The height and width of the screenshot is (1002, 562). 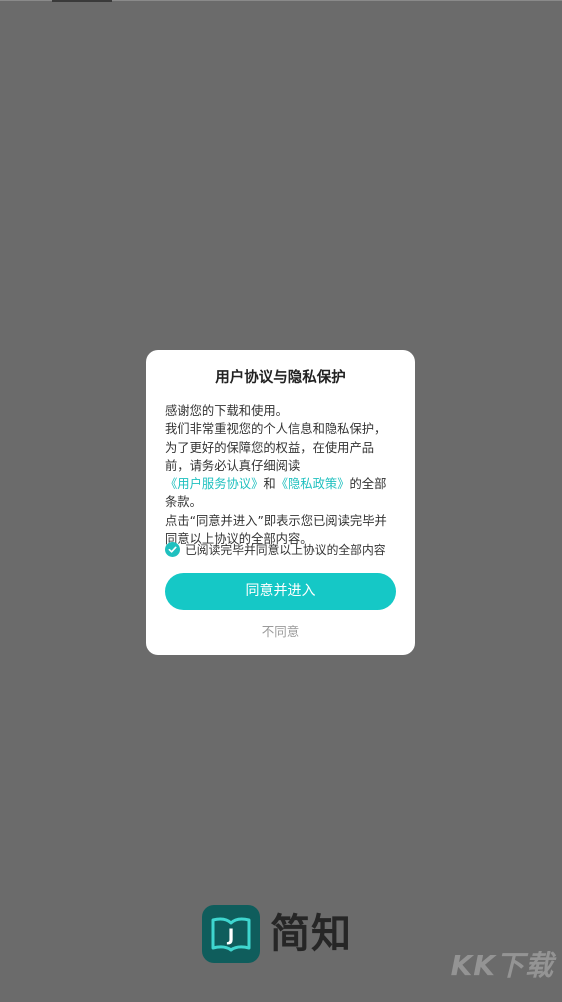 I want to click on user-agreement-link: 《用户服务协议》, so click(x=214, y=484).